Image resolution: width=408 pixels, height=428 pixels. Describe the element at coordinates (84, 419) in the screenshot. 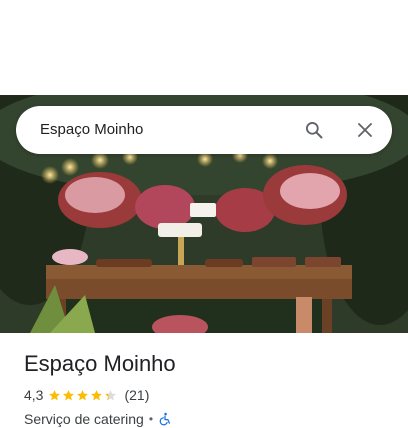

I see `place-category: Serviço de catering` at that location.